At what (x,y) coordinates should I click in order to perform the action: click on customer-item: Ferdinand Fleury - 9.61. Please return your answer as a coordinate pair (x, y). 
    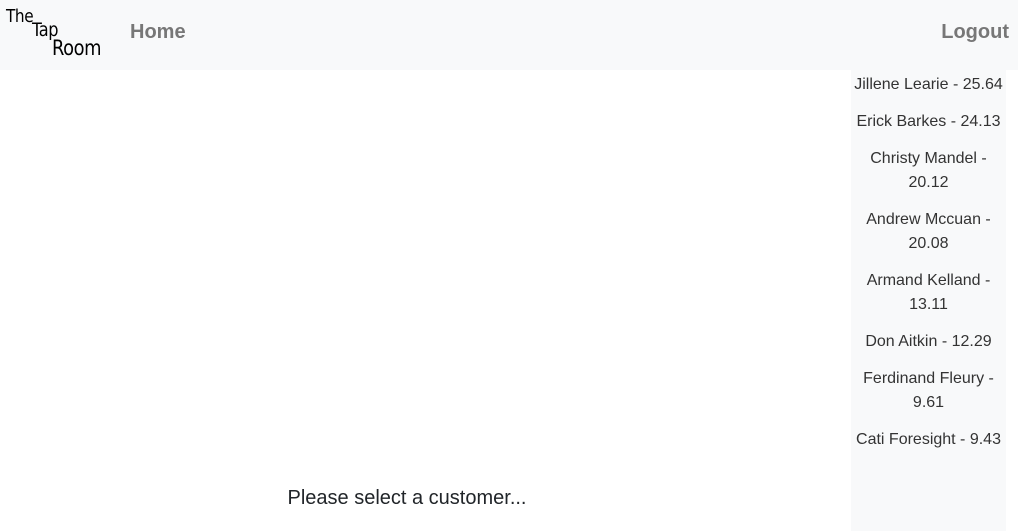
    Looking at the image, I should click on (928, 394).